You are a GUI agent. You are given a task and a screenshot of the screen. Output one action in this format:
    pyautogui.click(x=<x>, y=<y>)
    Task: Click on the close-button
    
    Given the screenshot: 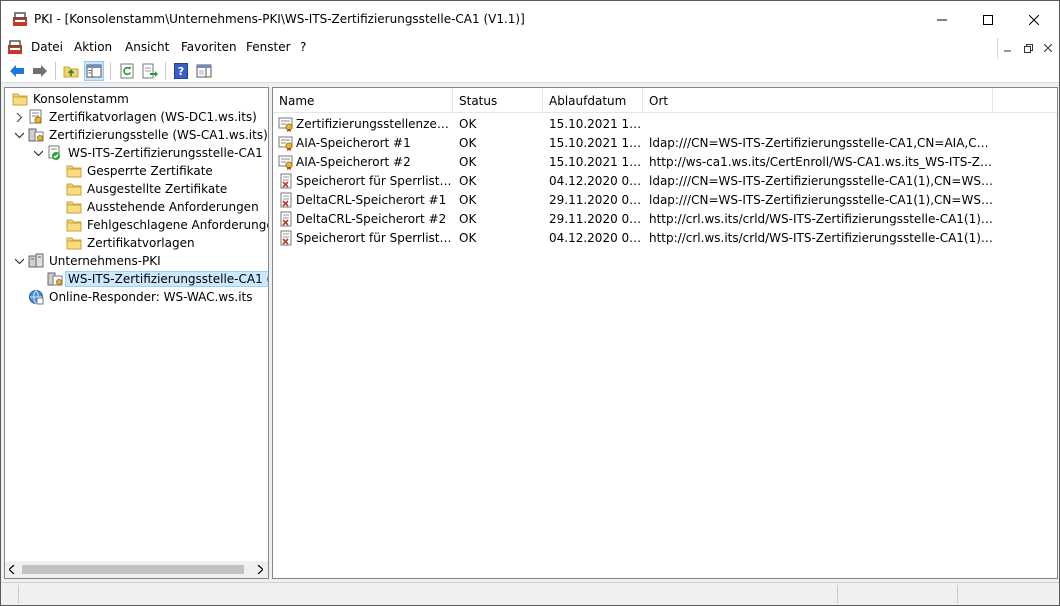 What is the action you would take?
    pyautogui.click(x=1034, y=19)
    